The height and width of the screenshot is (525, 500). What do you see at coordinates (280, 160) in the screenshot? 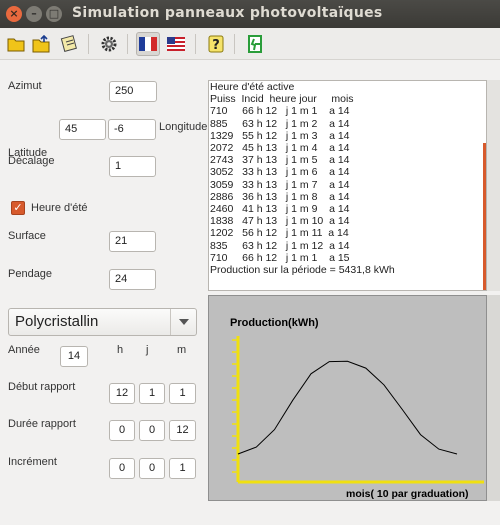
I see `report-line: 2743 37 h 13 j 1 m 5 a 14` at bounding box center [280, 160].